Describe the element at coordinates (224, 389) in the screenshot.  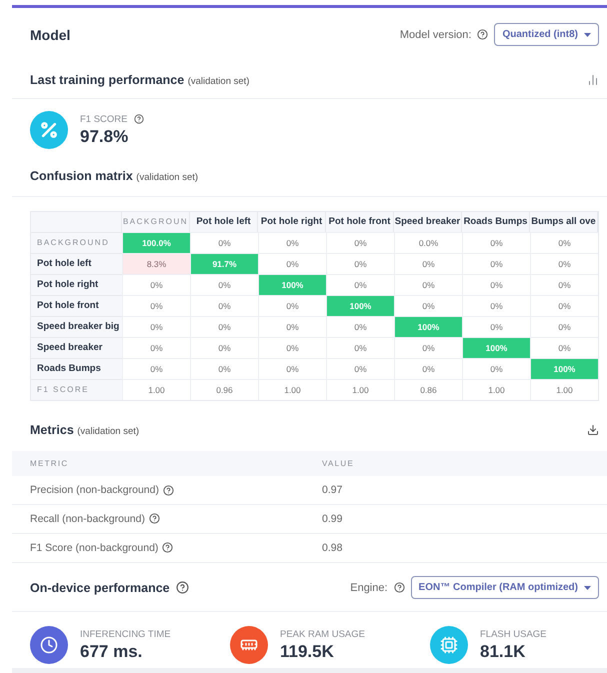
I see `matrix-cell: 0.96` at that location.